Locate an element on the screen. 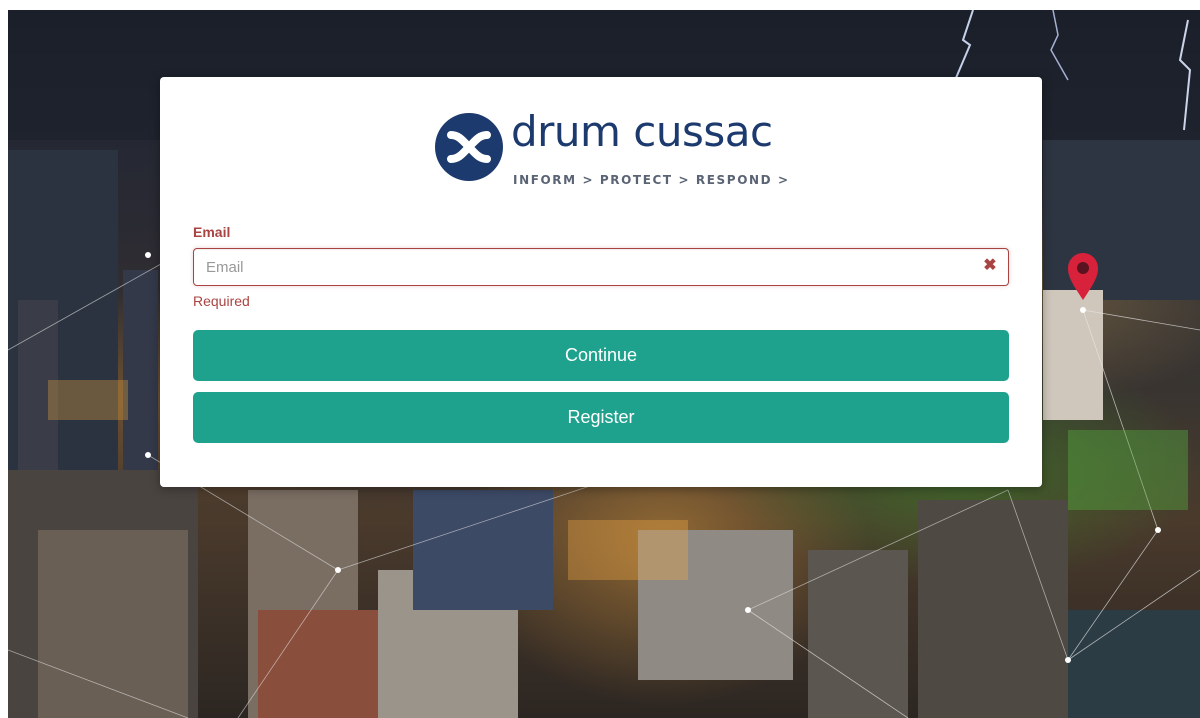  brand-name: drum cussac is located at coordinates (642, 131).